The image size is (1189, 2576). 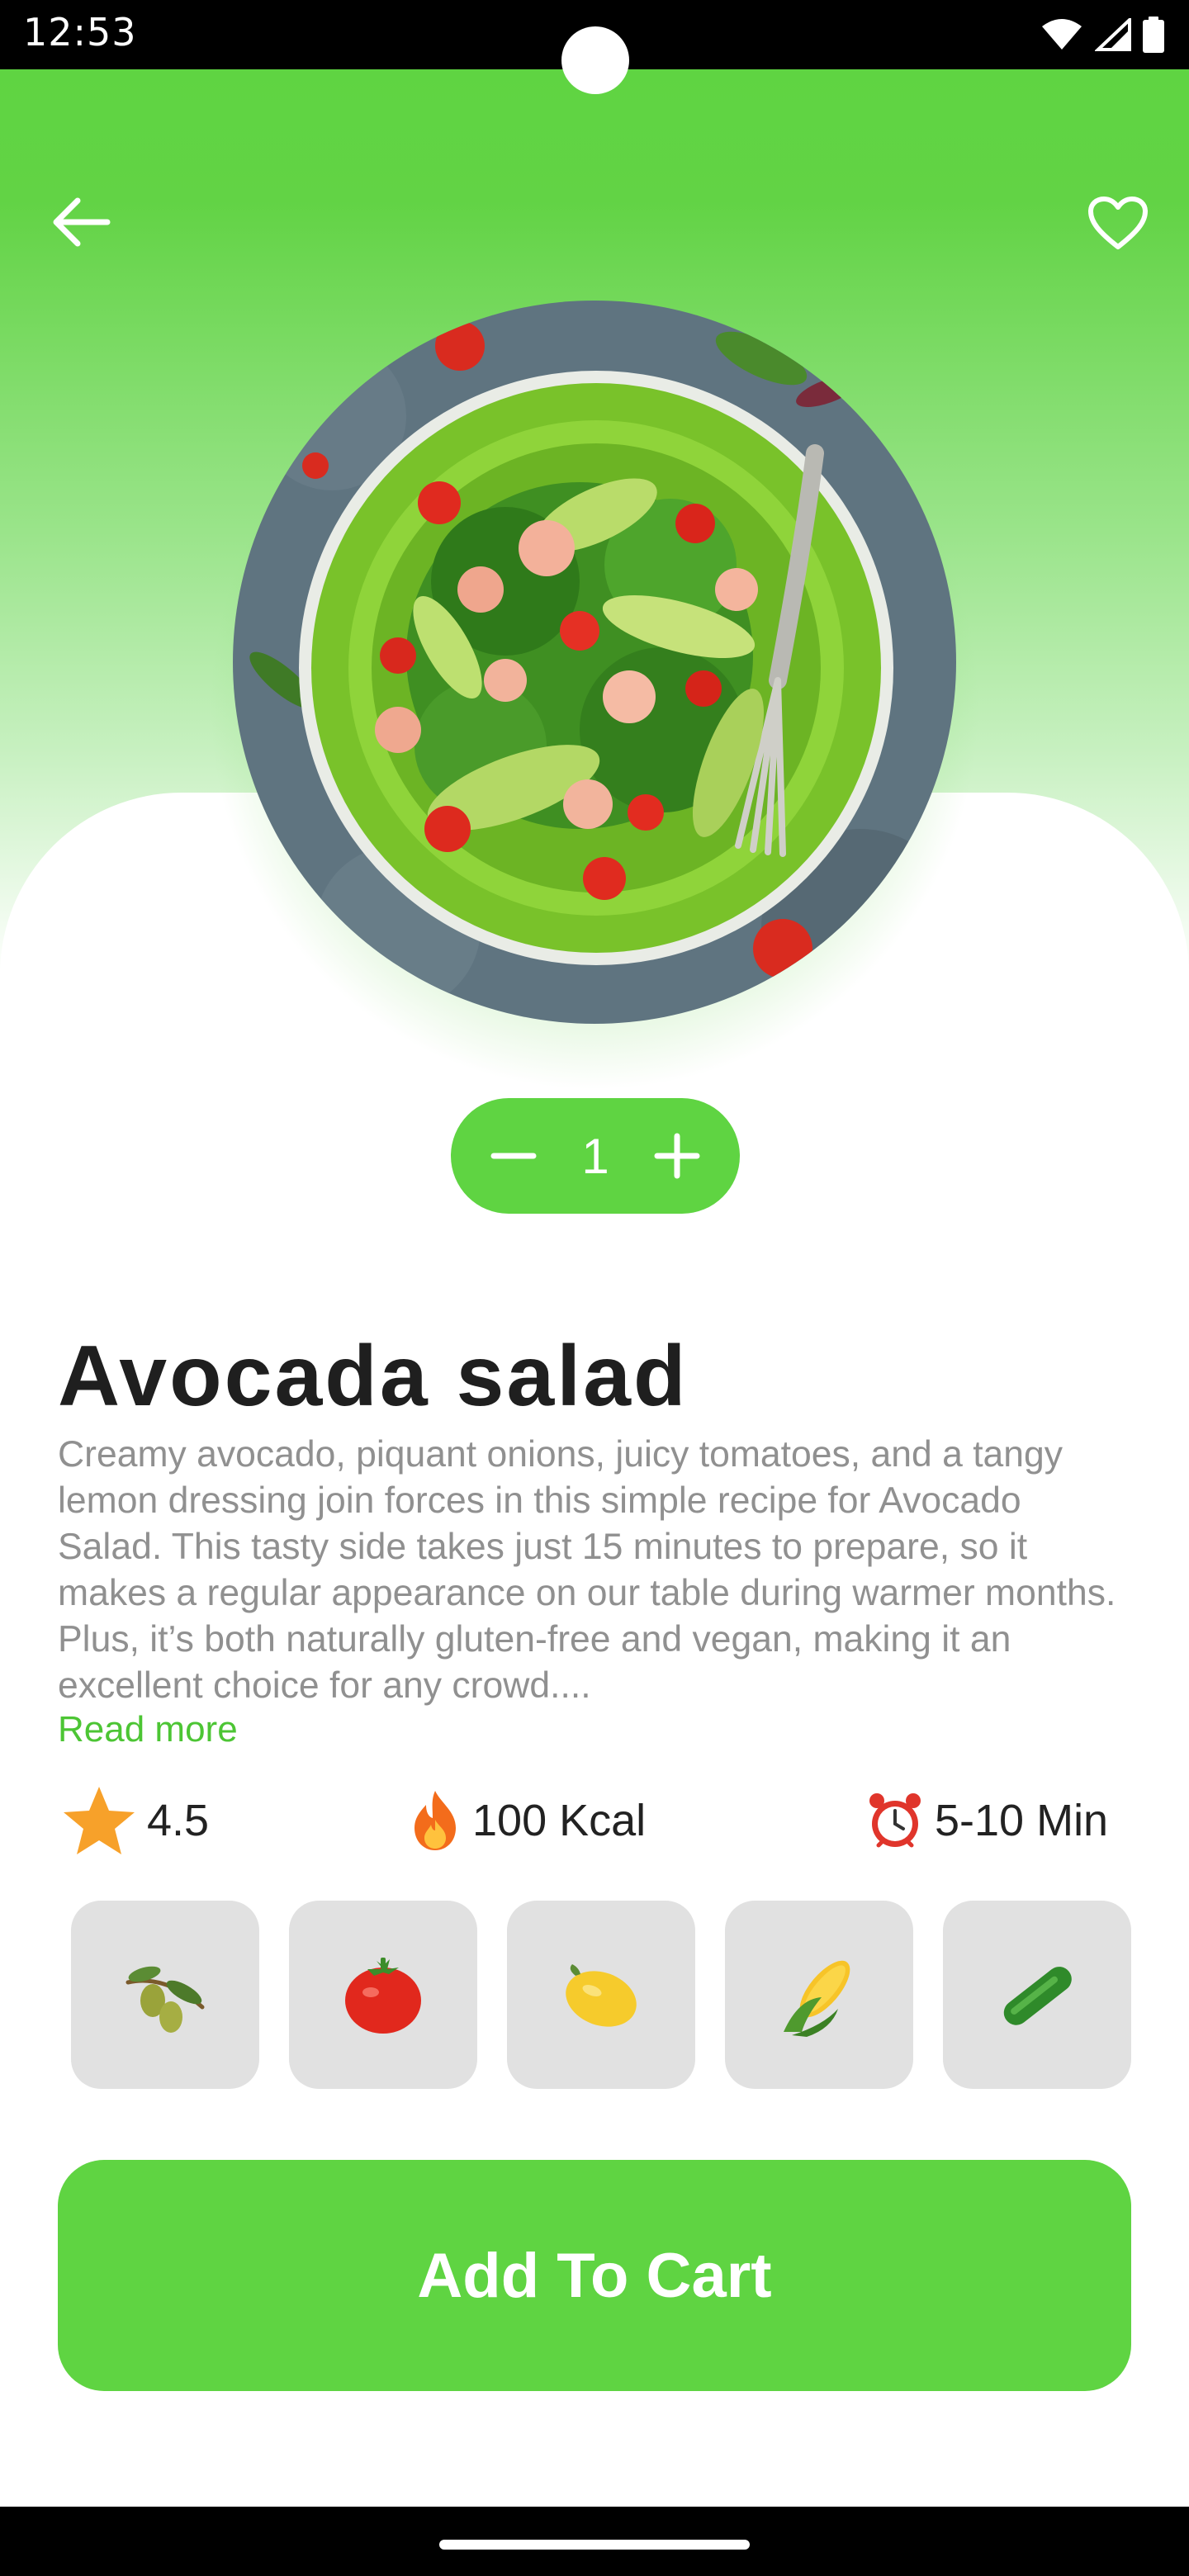 I want to click on arrow-left-icon, so click(x=82, y=222).